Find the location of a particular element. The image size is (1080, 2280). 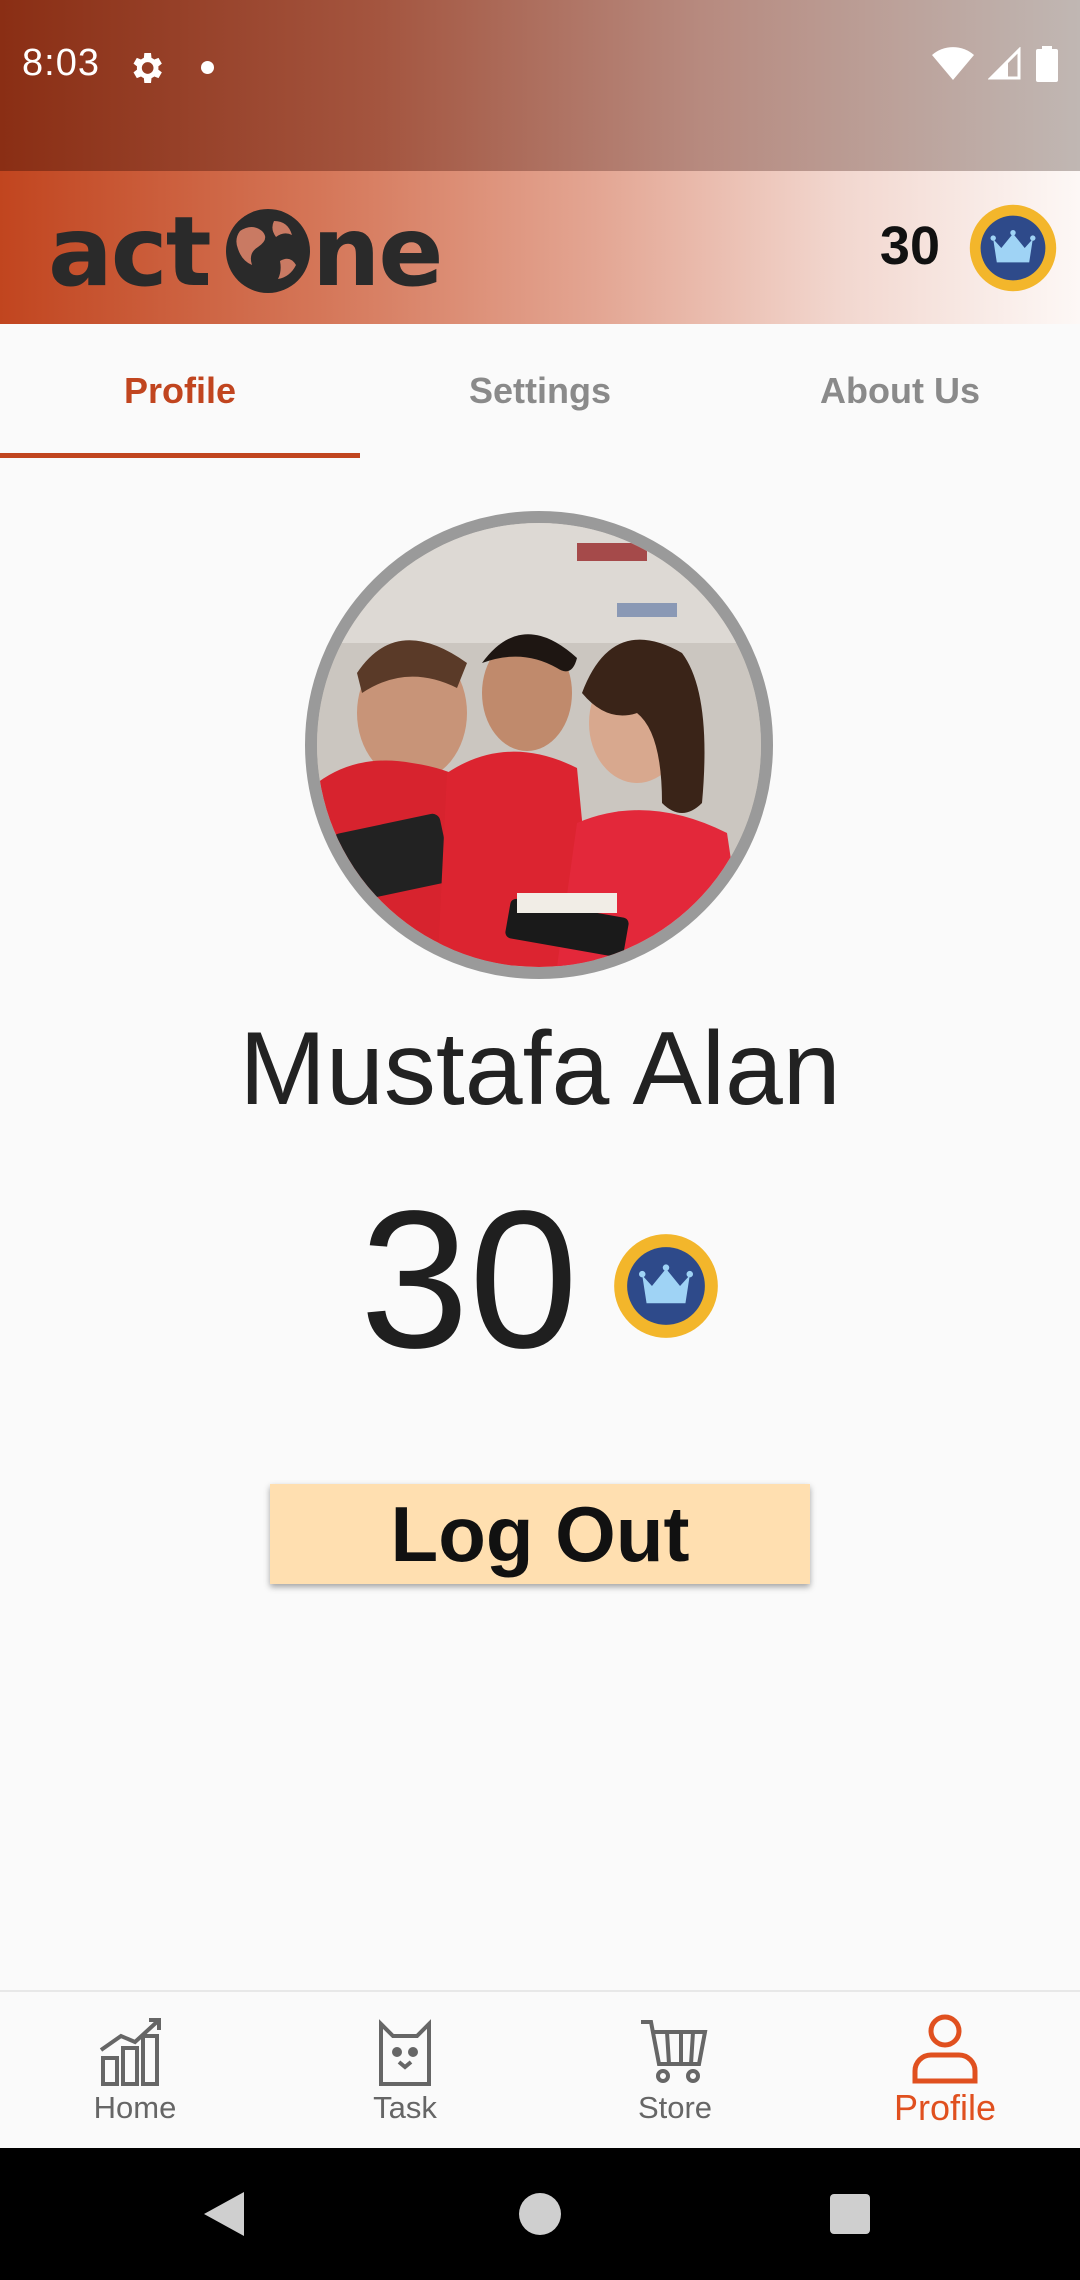

avatar is located at coordinates (539, 745).